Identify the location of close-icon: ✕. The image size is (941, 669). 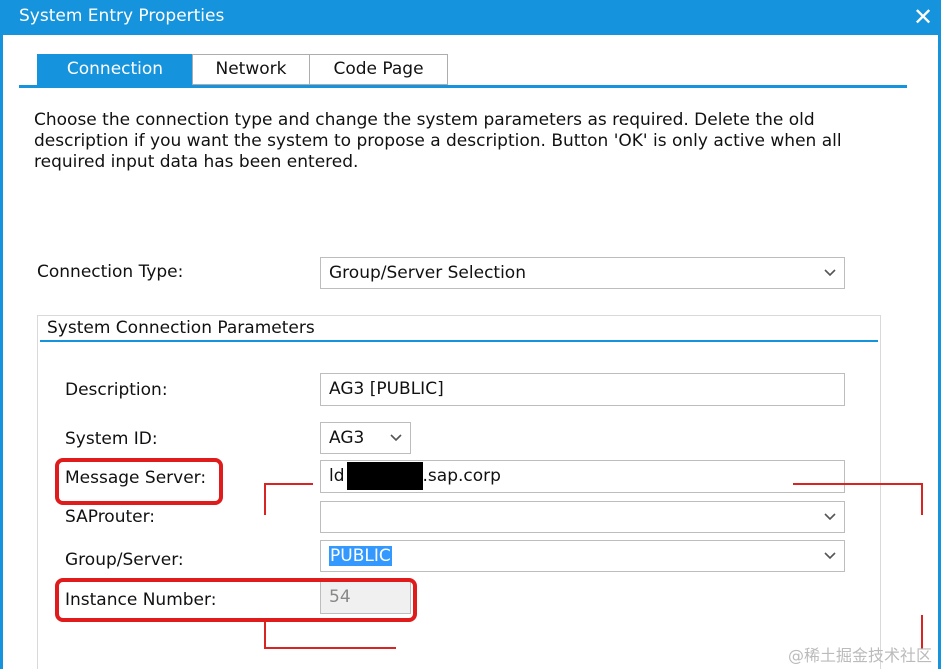
(923, 17).